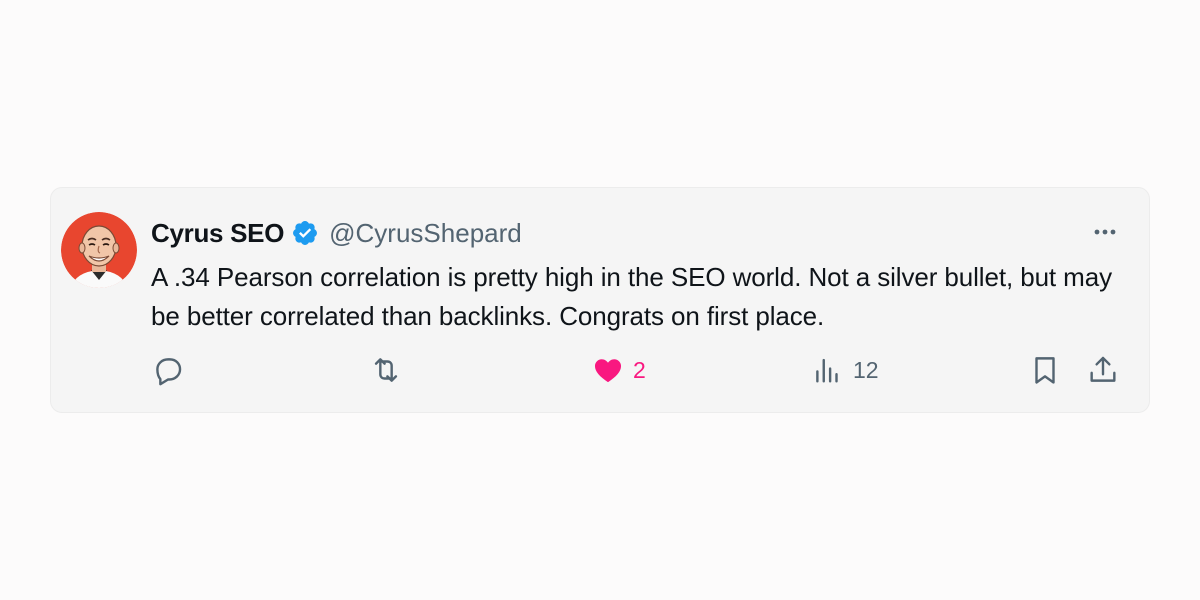 The width and height of the screenshot is (1200, 600). I want to click on share-button, so click(1103, 370).